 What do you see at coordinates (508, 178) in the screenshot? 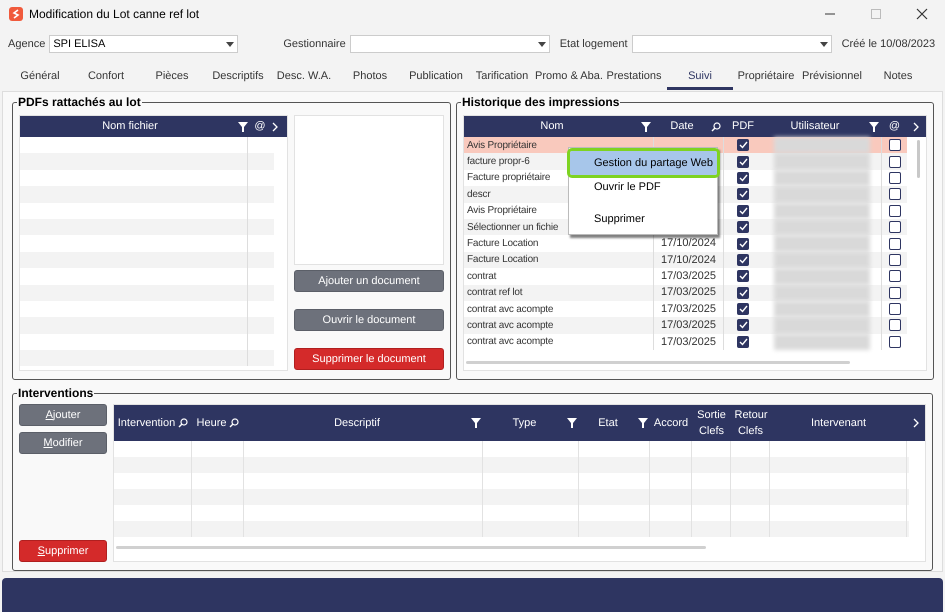
I see `table-cell-text: Facture propriétaire` at bounding box center [508, 178].